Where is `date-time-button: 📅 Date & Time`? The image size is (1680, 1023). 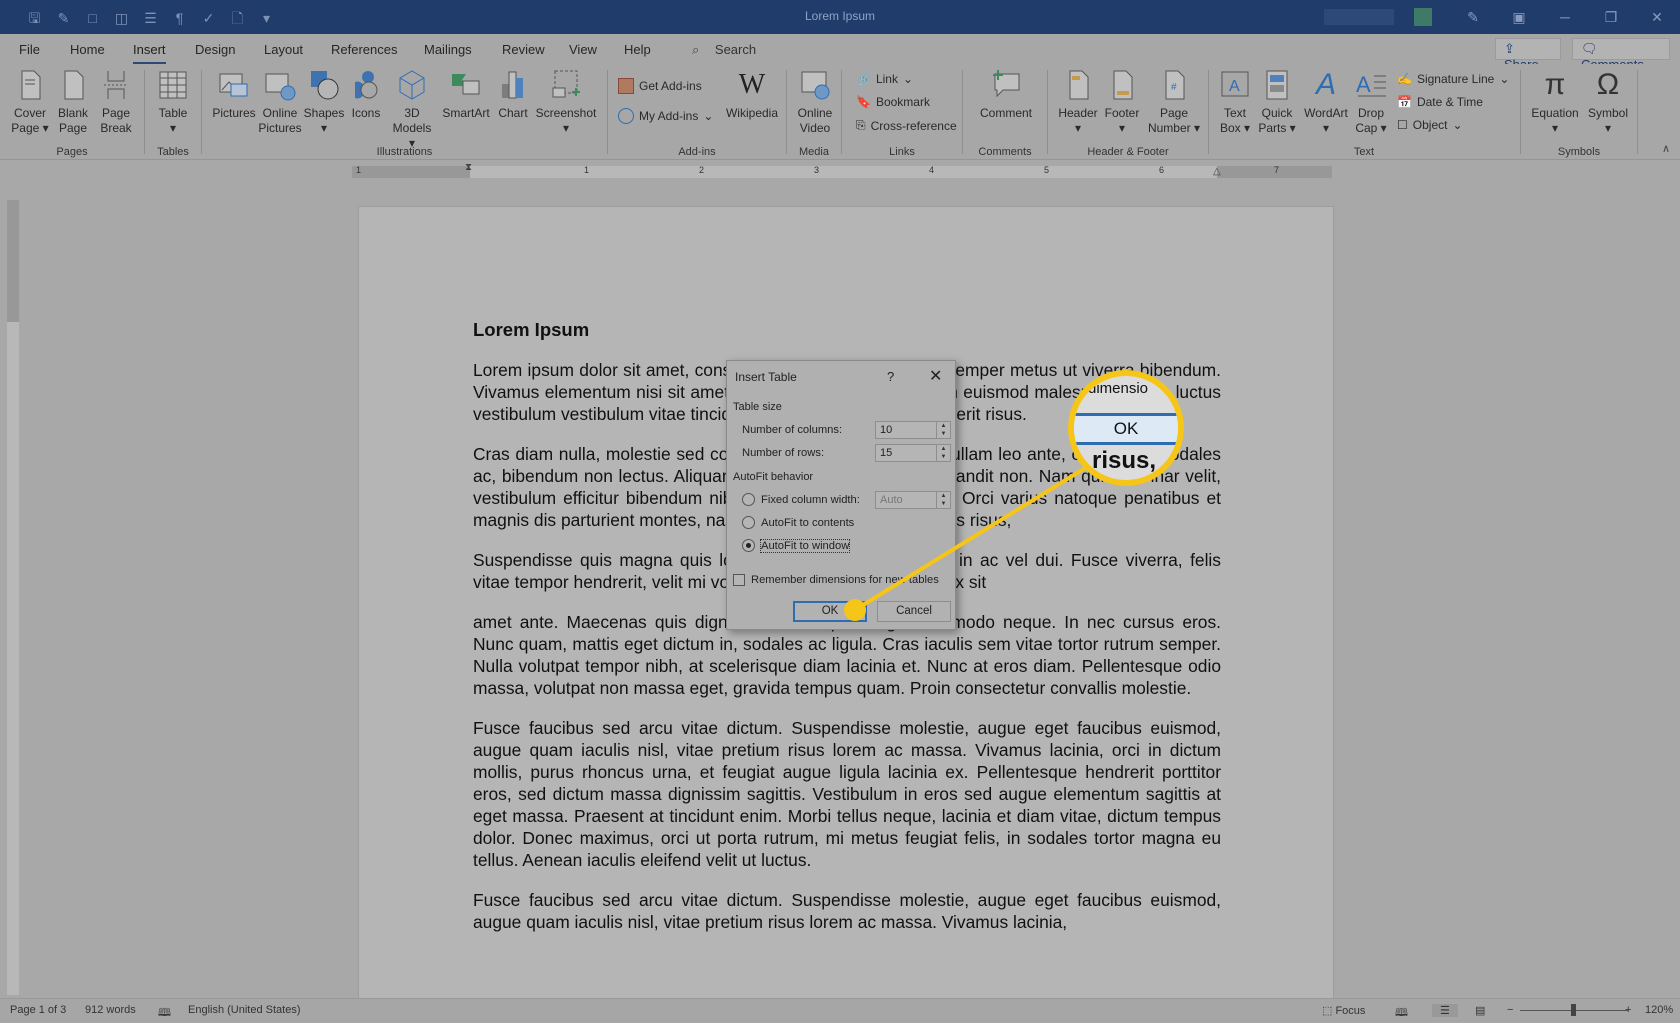
date-time-button: 📅 Date & Time is located at coordinates (1440, 102).